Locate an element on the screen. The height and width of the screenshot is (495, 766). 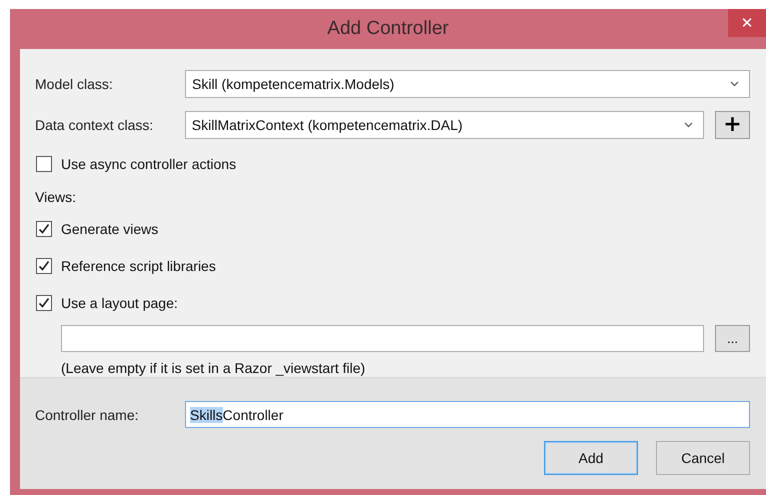
field-label: Data context class: is located at coordinates (94, 125).